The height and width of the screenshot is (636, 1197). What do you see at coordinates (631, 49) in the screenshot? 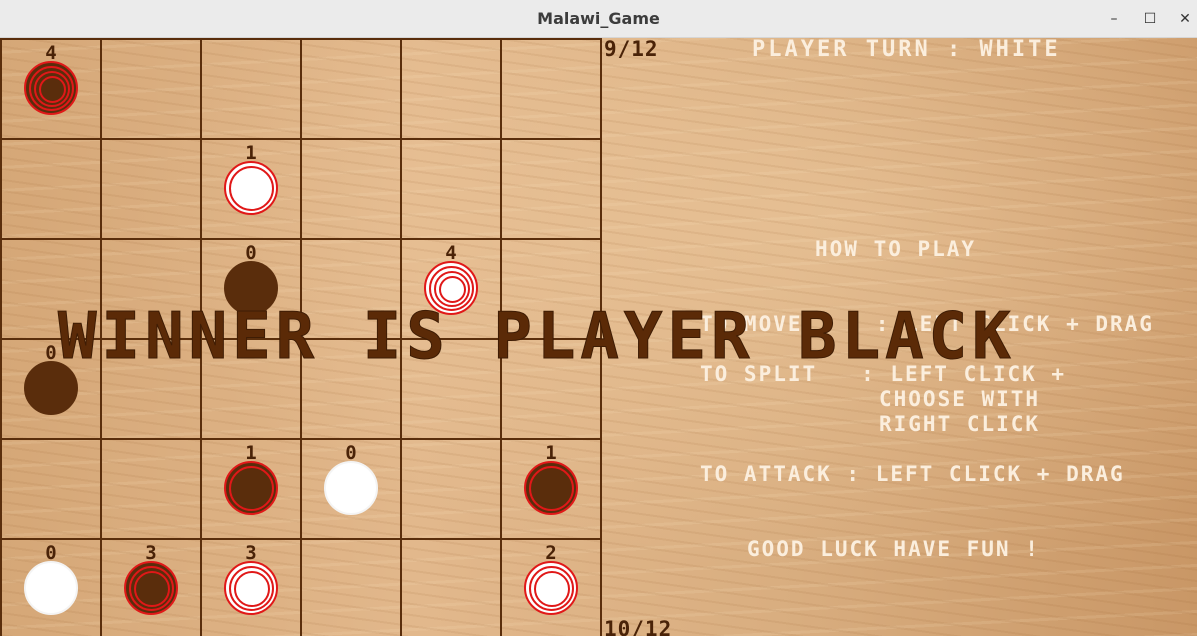
I see `page-counter-top: 9/12` at bounding box center [631, 49].